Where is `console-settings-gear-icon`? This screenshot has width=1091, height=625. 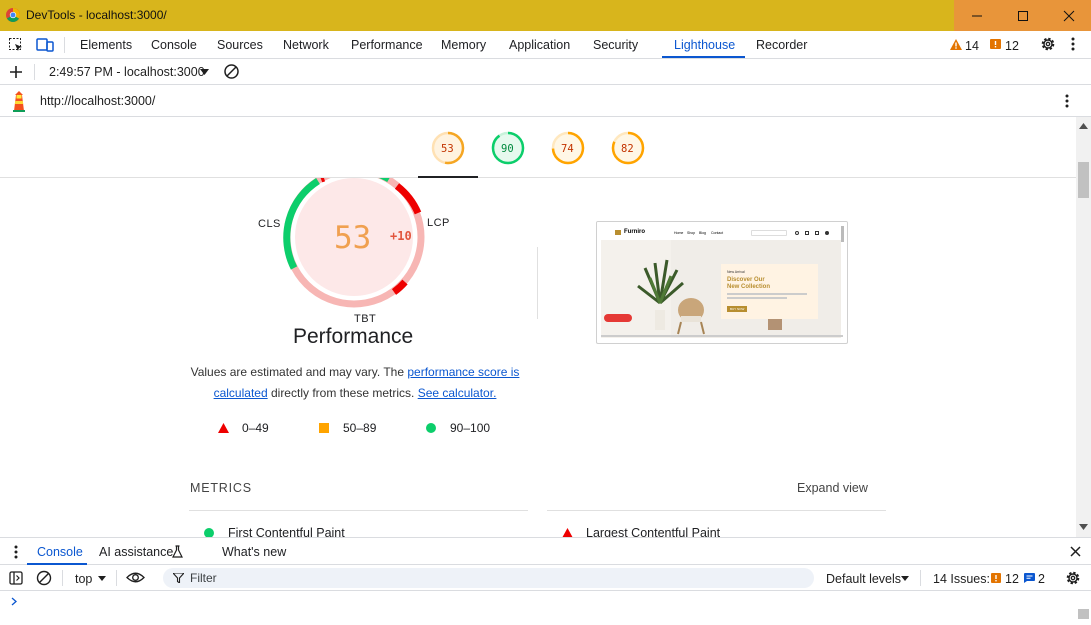 console-settings-gear-icon is located at coordinates (1073, 578).